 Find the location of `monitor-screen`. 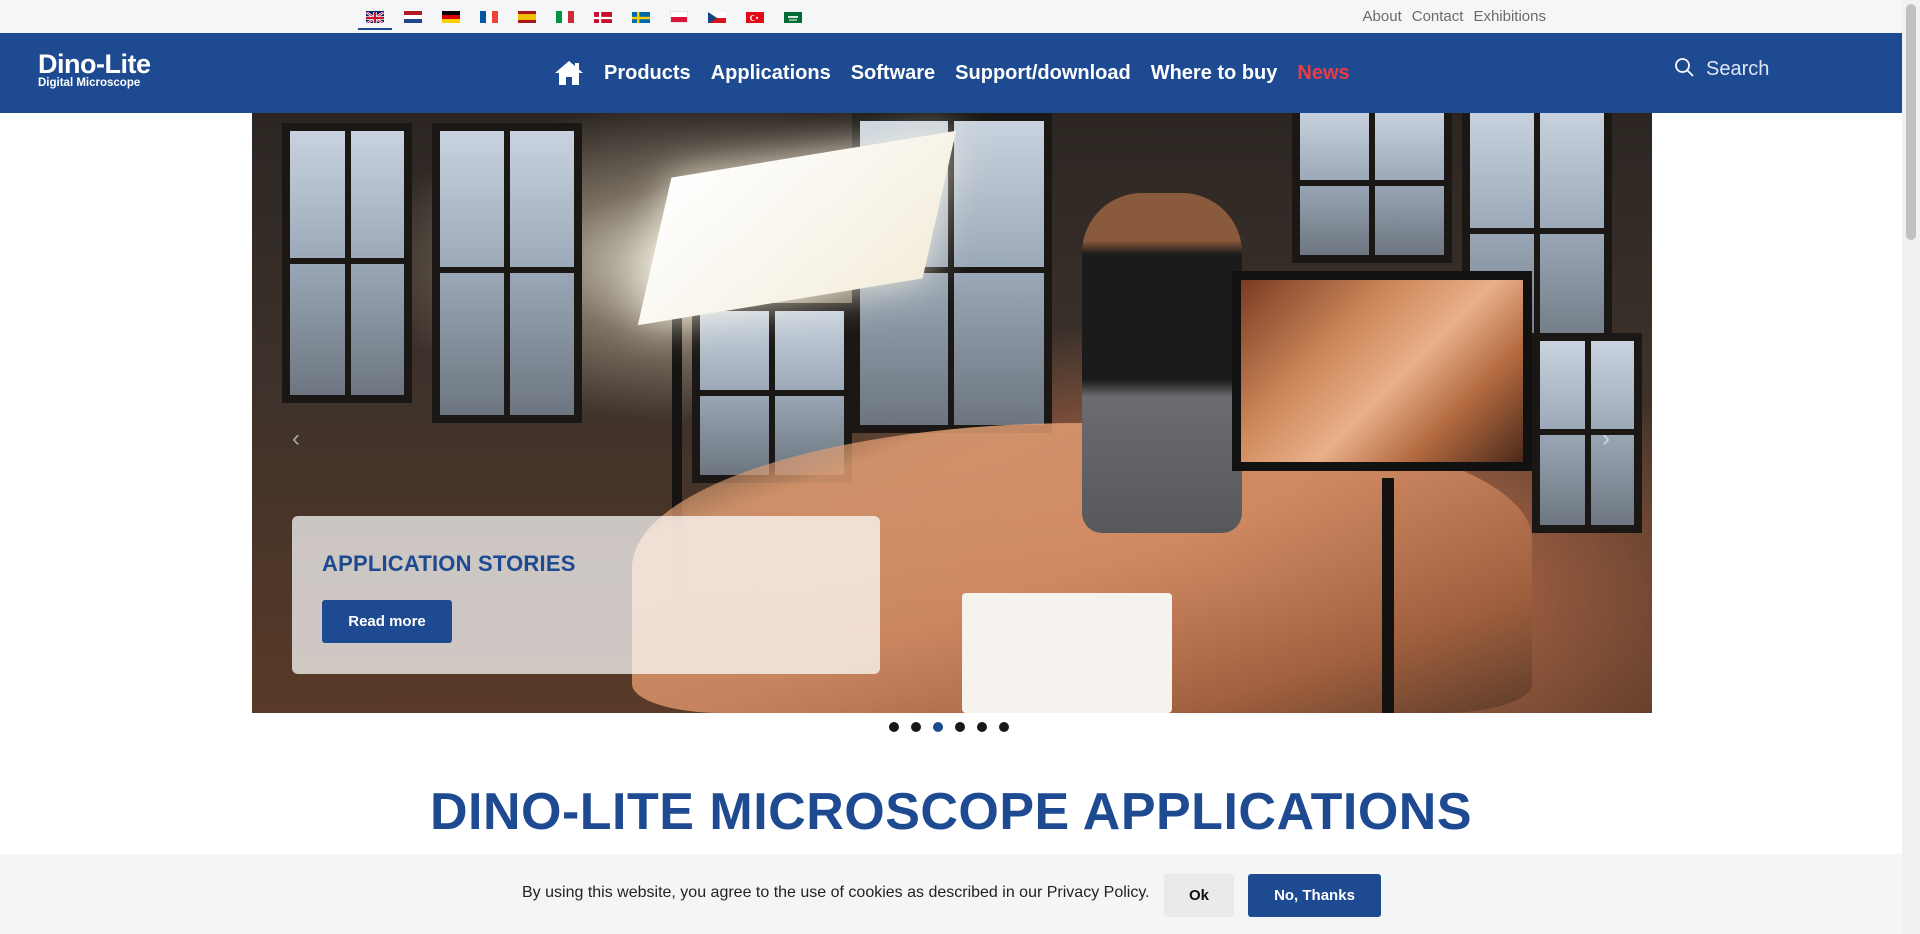

monitor-screen is located at coordinates (1382, 371).